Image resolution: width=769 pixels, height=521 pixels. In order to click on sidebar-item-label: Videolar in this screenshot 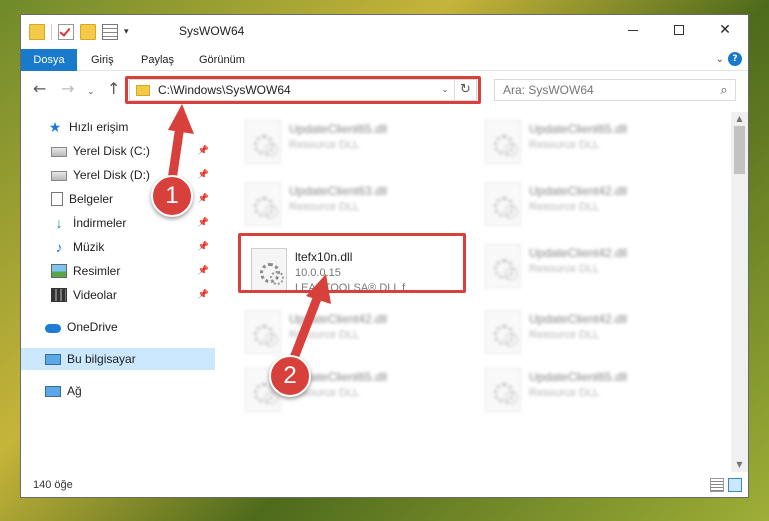, I will do `click(95, 295)`.